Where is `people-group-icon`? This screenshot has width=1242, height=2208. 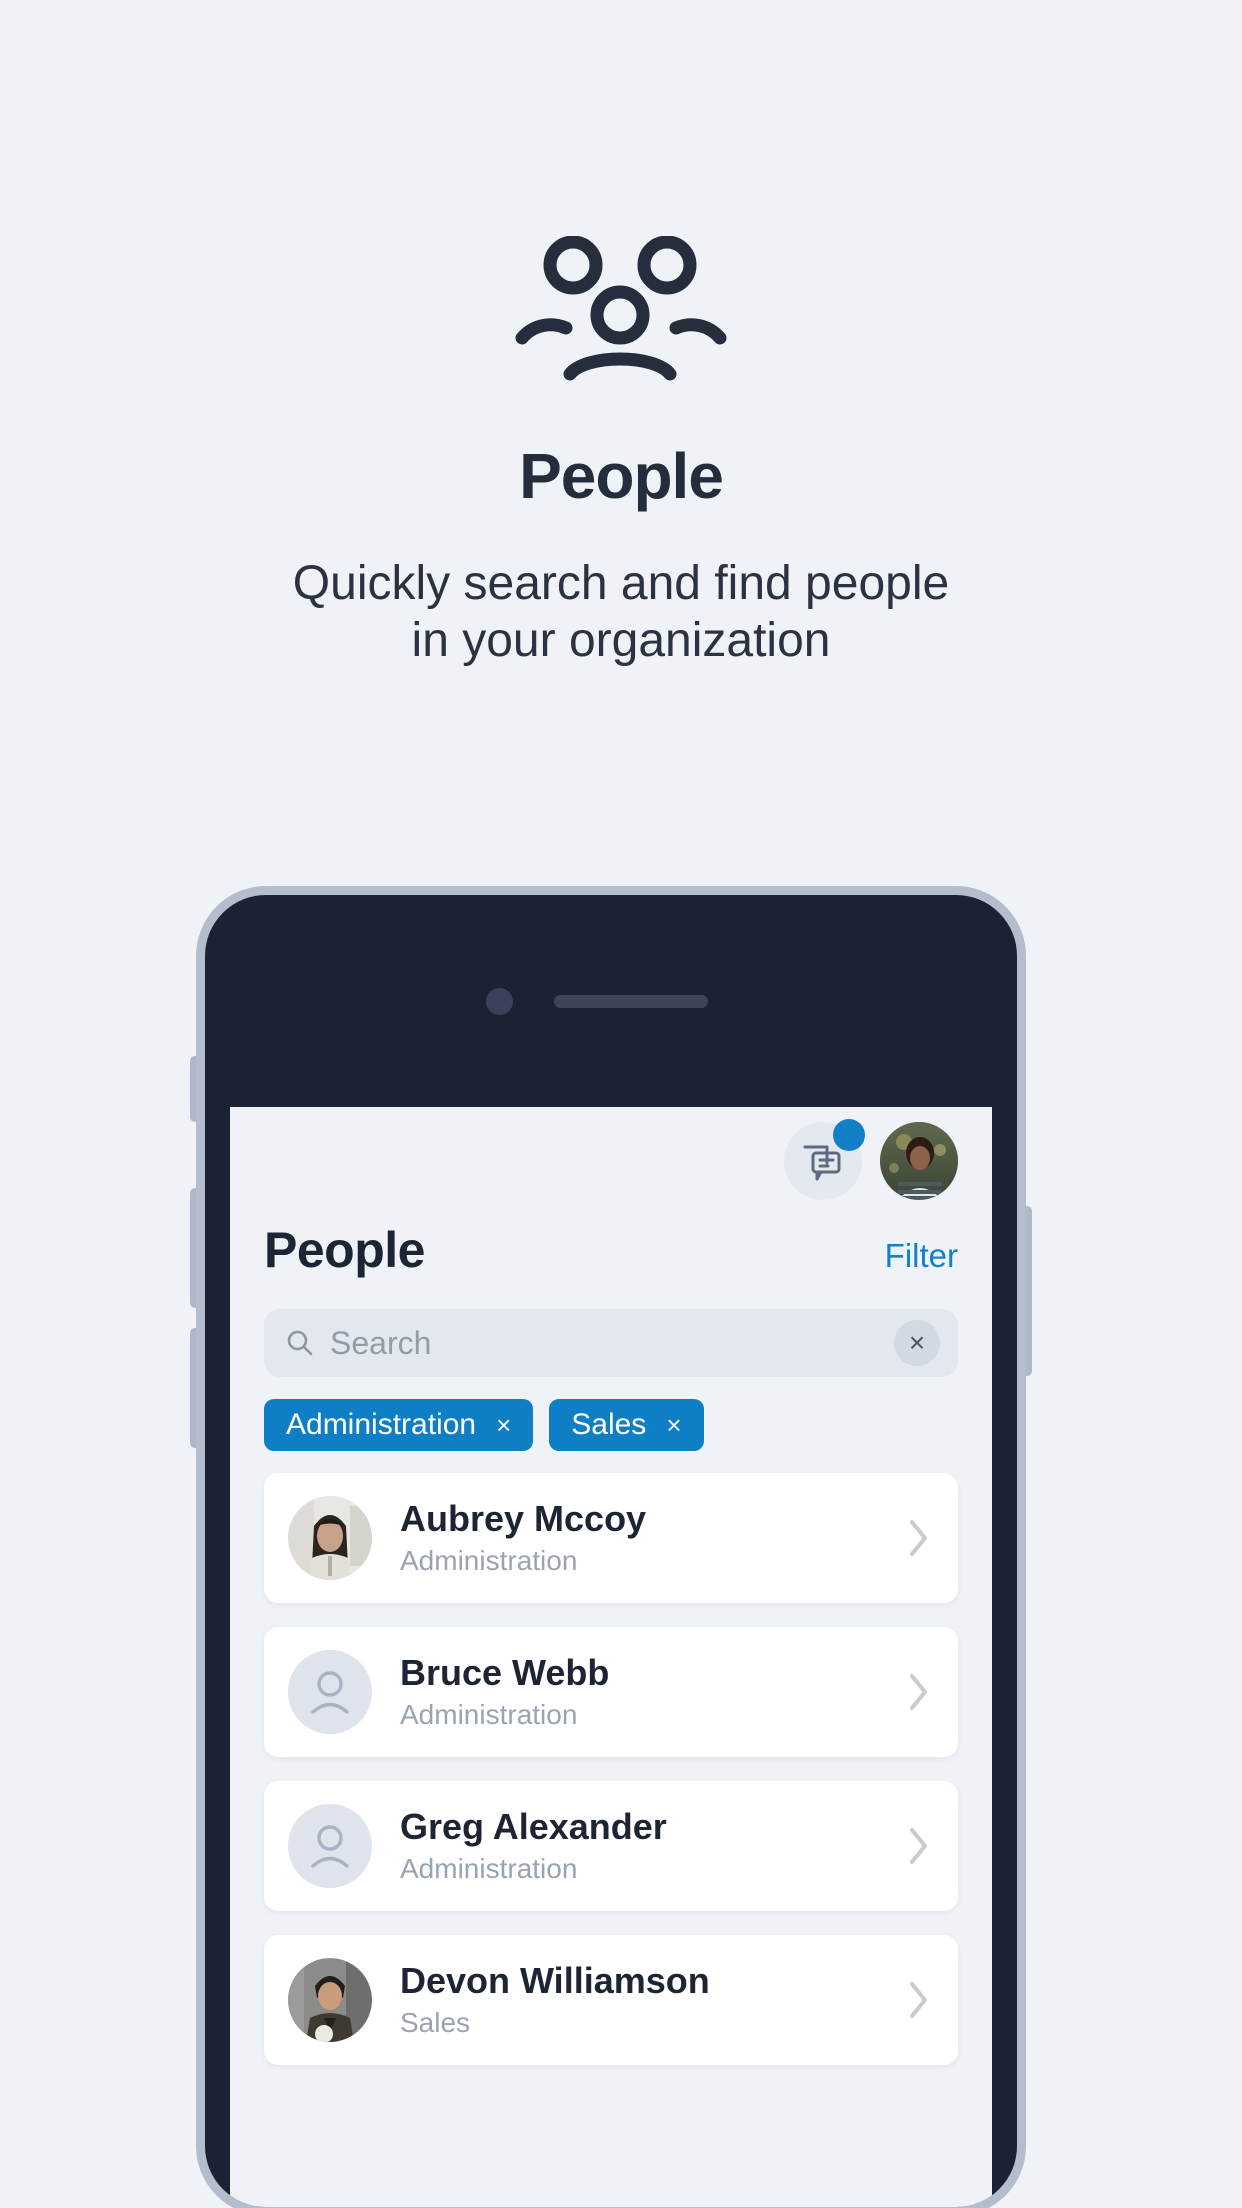
people-group-icon is located at coordinates (621, 308).